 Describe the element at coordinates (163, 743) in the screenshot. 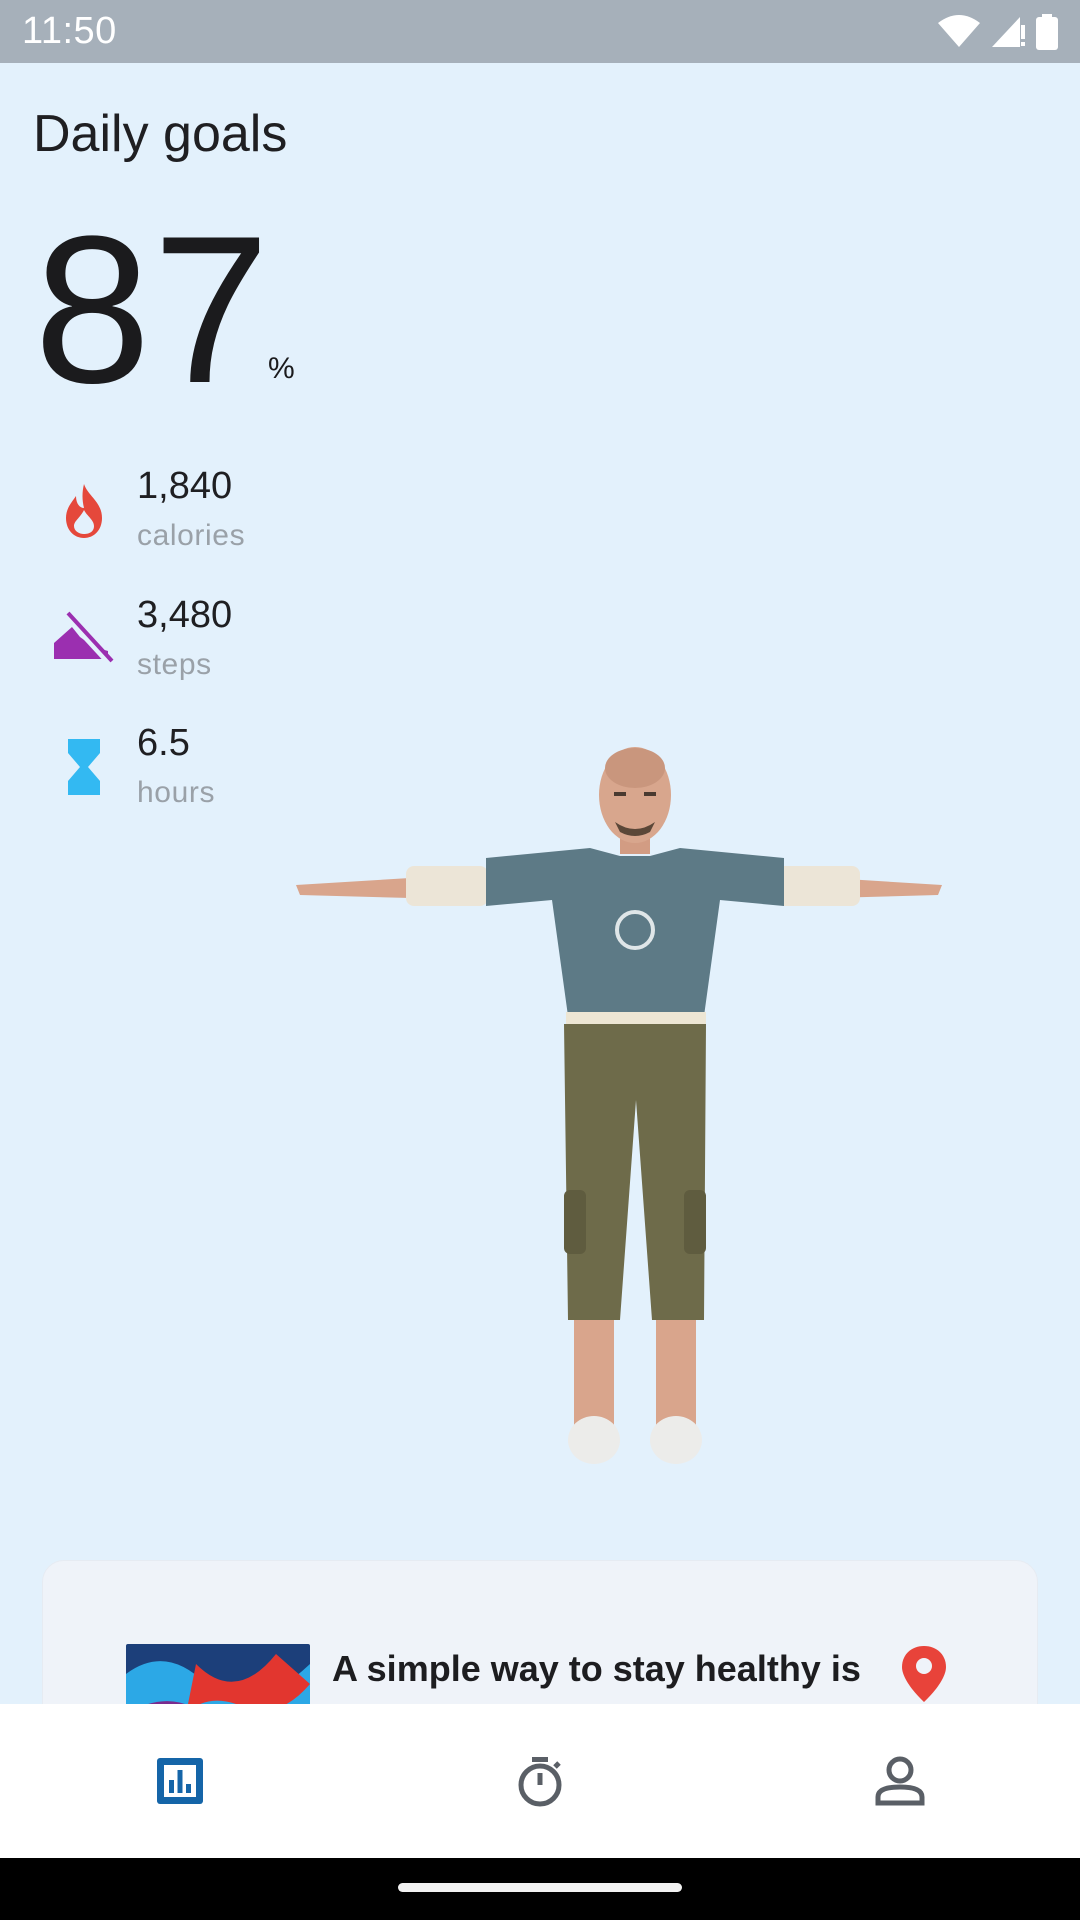

I see `stat-value: 6.5` at that location.